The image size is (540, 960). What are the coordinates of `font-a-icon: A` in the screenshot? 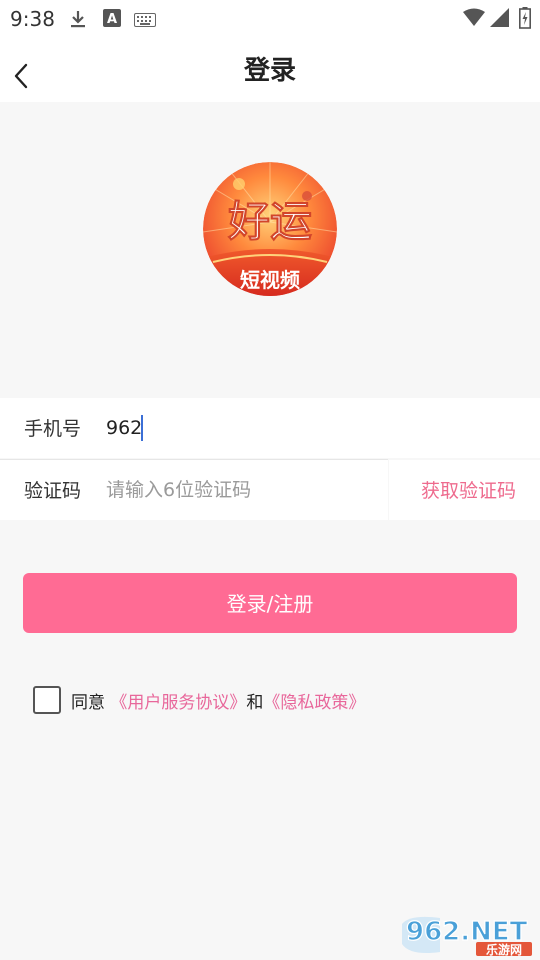 It's located at (112, 20).